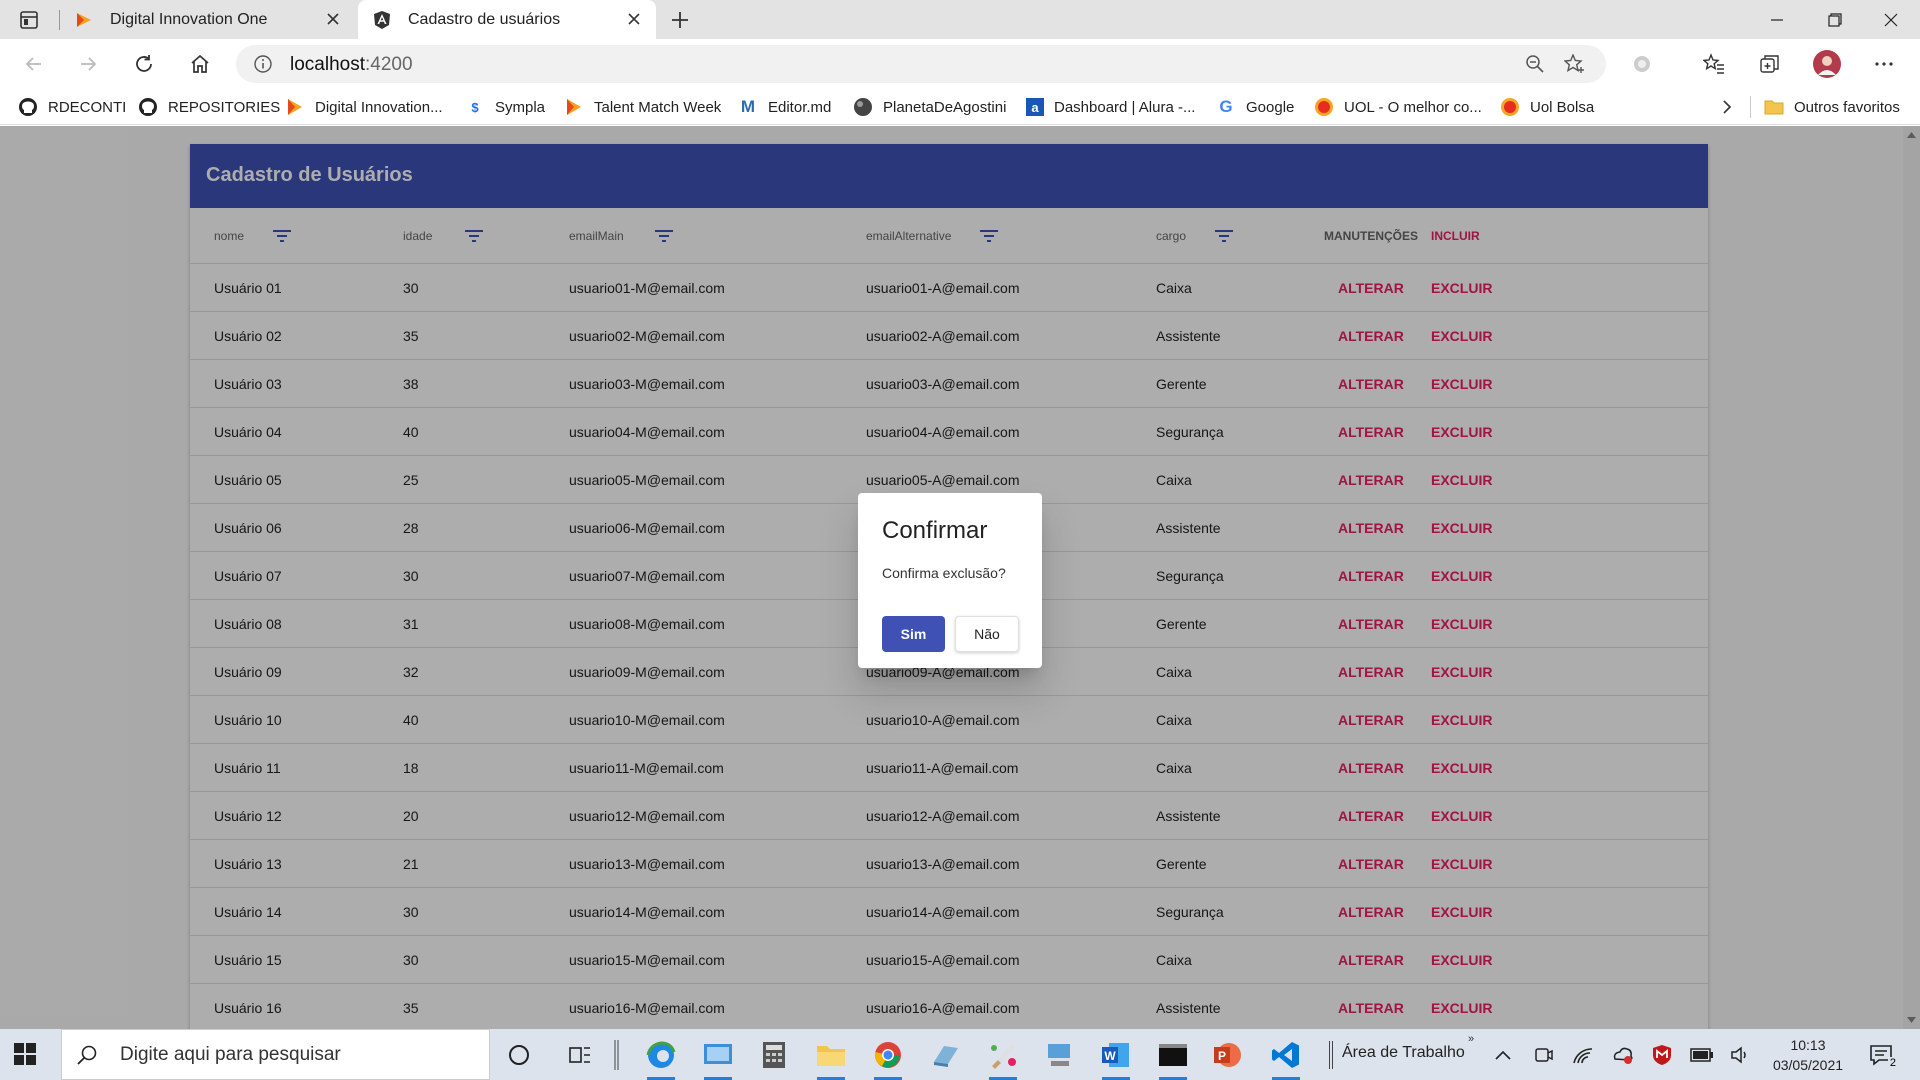 This screenshot has width=1920, height=1080. I want to click on confirm-yes-button: Sim, so click(913, 634).